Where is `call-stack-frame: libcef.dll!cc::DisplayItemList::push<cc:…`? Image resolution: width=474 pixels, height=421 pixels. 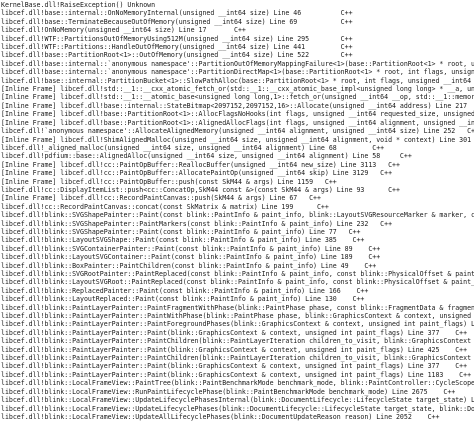 call-stack-frame: libcef.dll!cc::DisplayItemList::push<cc:… is located at coordinates (237, 190).